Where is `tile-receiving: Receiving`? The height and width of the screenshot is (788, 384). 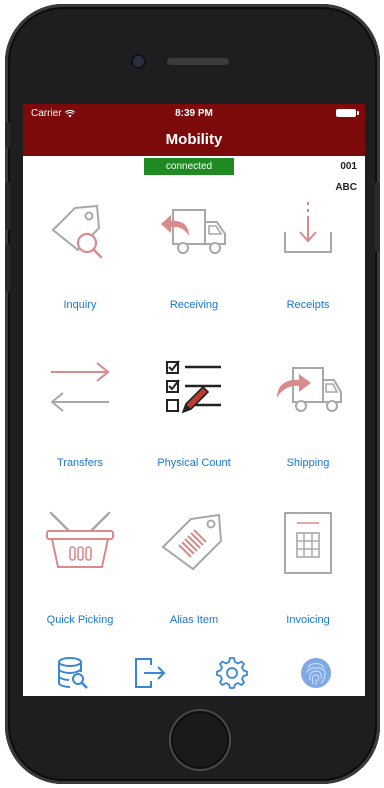 tile-receiving: Receiving is located at coordinates (194, 271).